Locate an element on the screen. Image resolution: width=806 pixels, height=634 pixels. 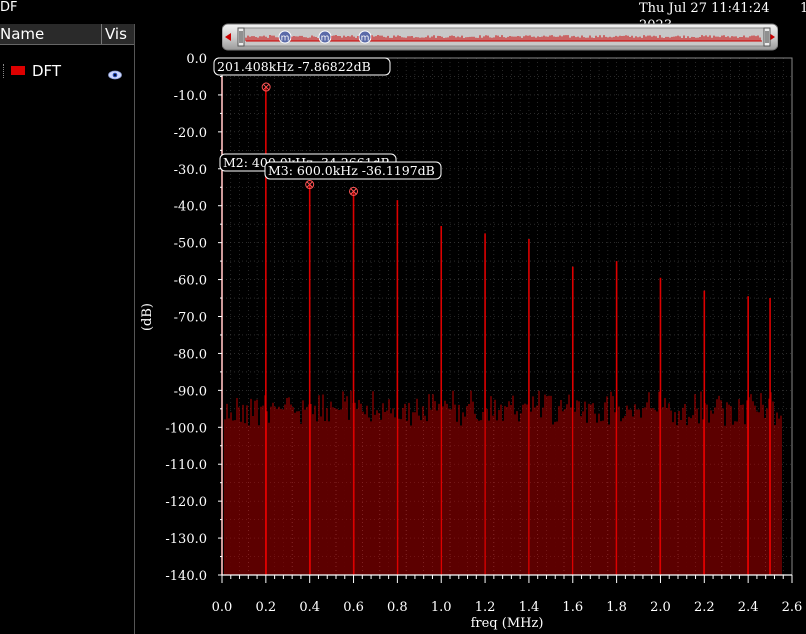
x-tick-label: 1.0 is located at coordinates (441, 607).